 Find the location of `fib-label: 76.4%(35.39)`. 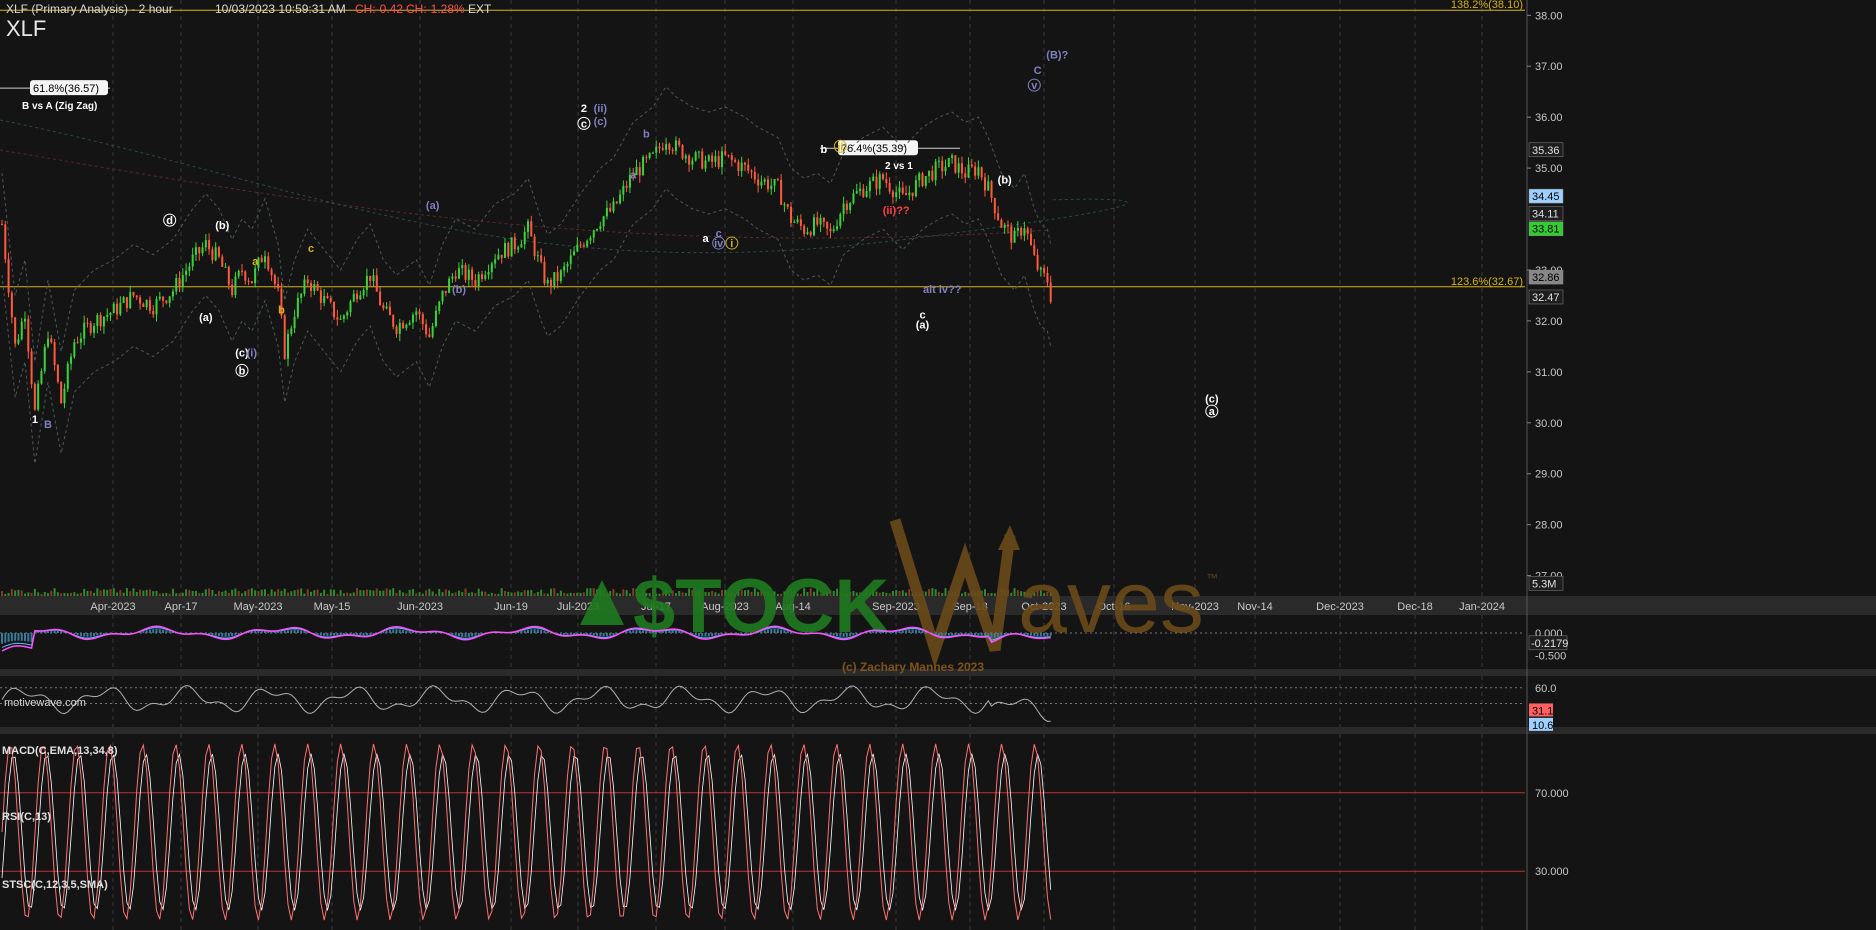

fib-label: 76.4%(35.39) is located at coordinates (874, 149).